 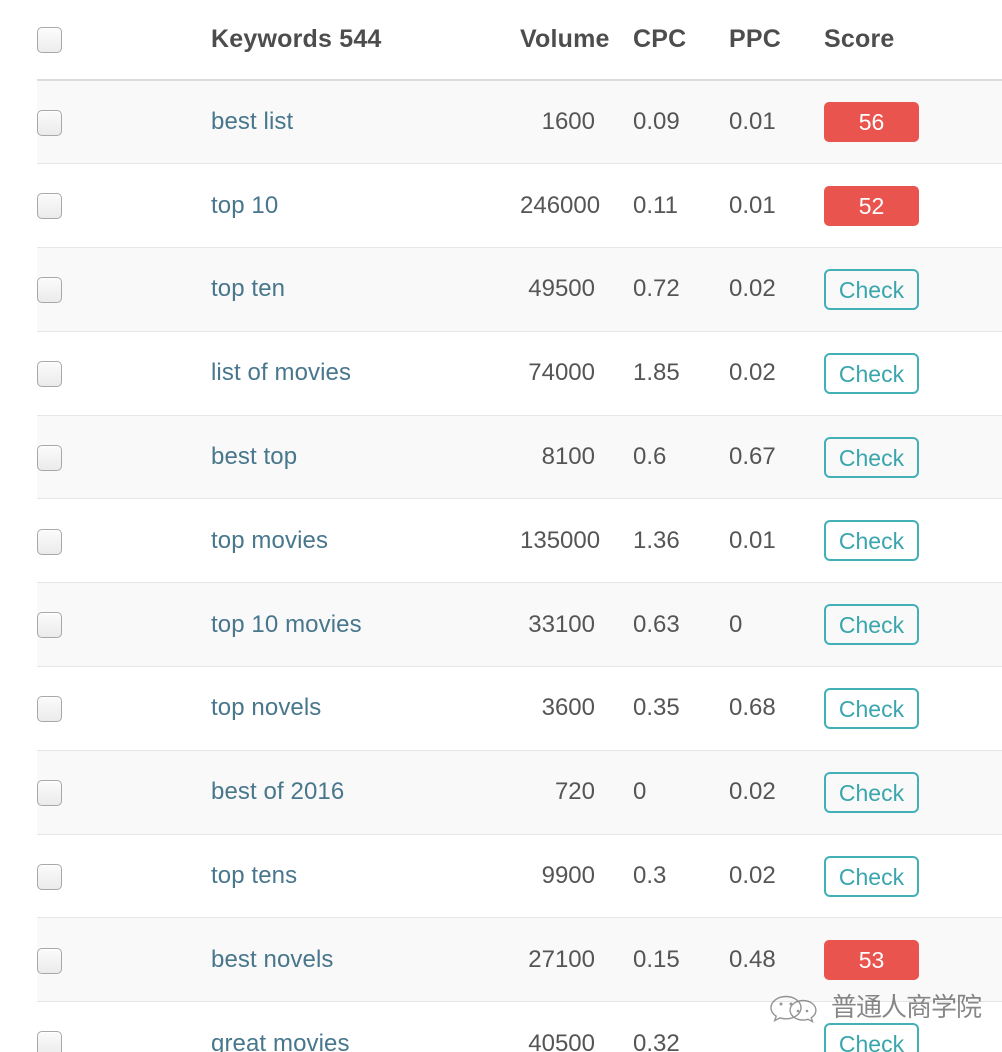 I want to click on keyword-link: top tens, so click(x=254, y=875).